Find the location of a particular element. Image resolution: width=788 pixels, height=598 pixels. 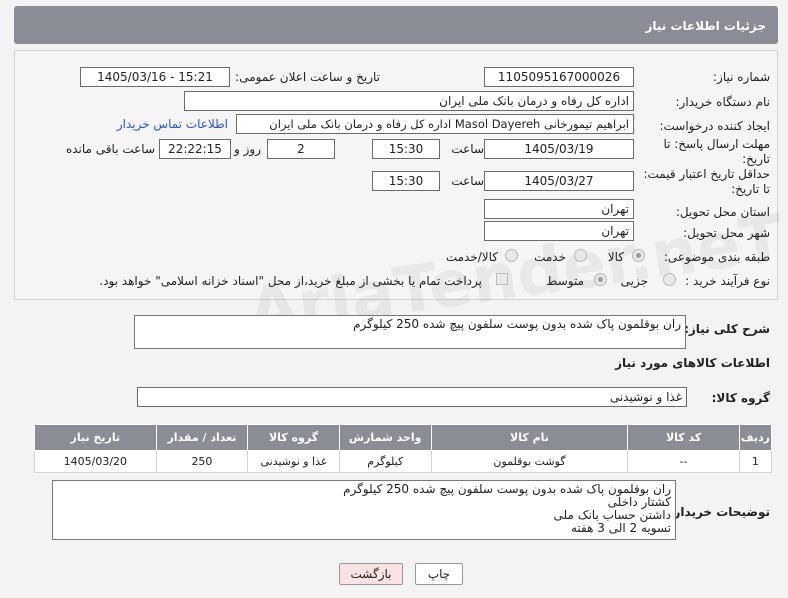

cell-name: گوشت بوقلمون is located at coordinates (529, 461).